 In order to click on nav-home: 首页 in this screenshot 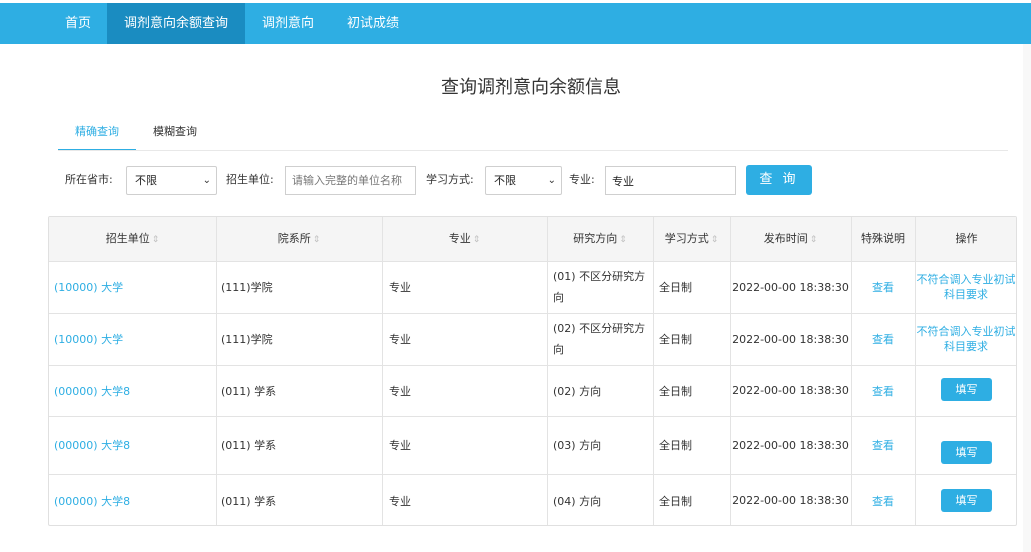, I will do `click(78, 23)`.